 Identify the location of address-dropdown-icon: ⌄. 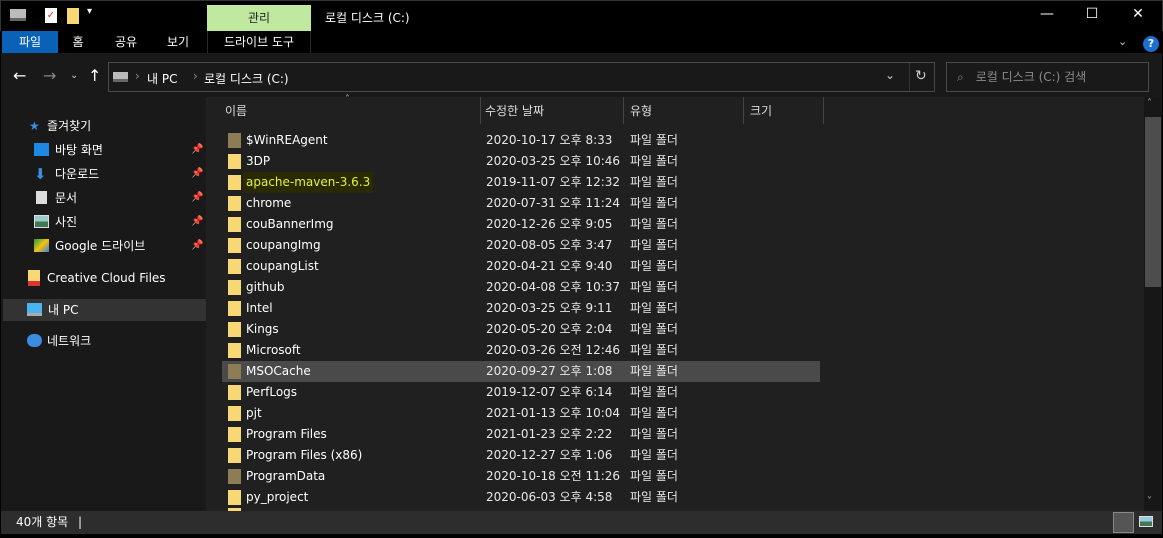
(890, 75).